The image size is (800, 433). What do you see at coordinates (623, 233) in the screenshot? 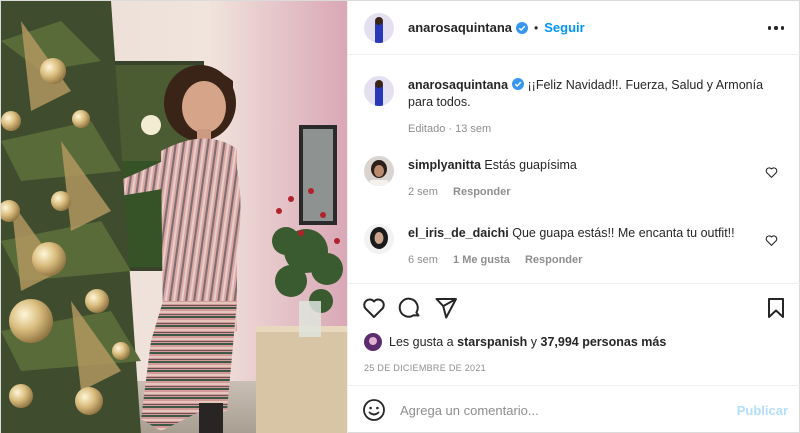
I see `comment-text: Que guapa estás!! Me encanta tu outfit!!` at bounding box center [623, 233].